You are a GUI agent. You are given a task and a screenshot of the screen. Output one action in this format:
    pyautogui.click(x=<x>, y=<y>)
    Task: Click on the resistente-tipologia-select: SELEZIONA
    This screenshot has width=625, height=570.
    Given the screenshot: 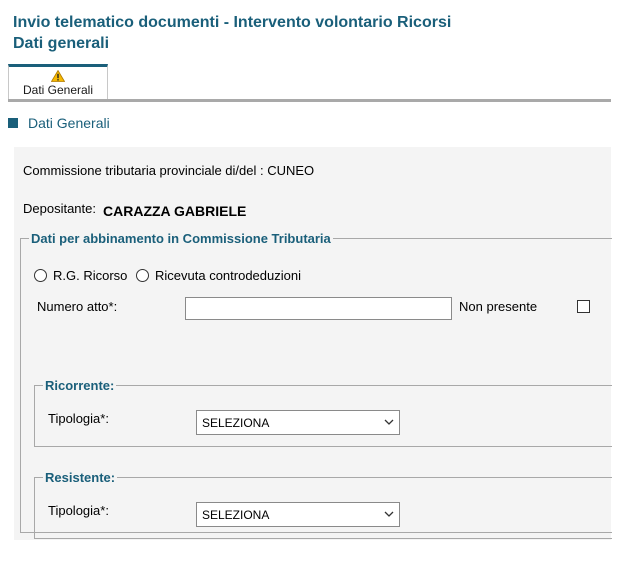 What is the action you would take?
    pyautogui.click(x=298, y=514)
    